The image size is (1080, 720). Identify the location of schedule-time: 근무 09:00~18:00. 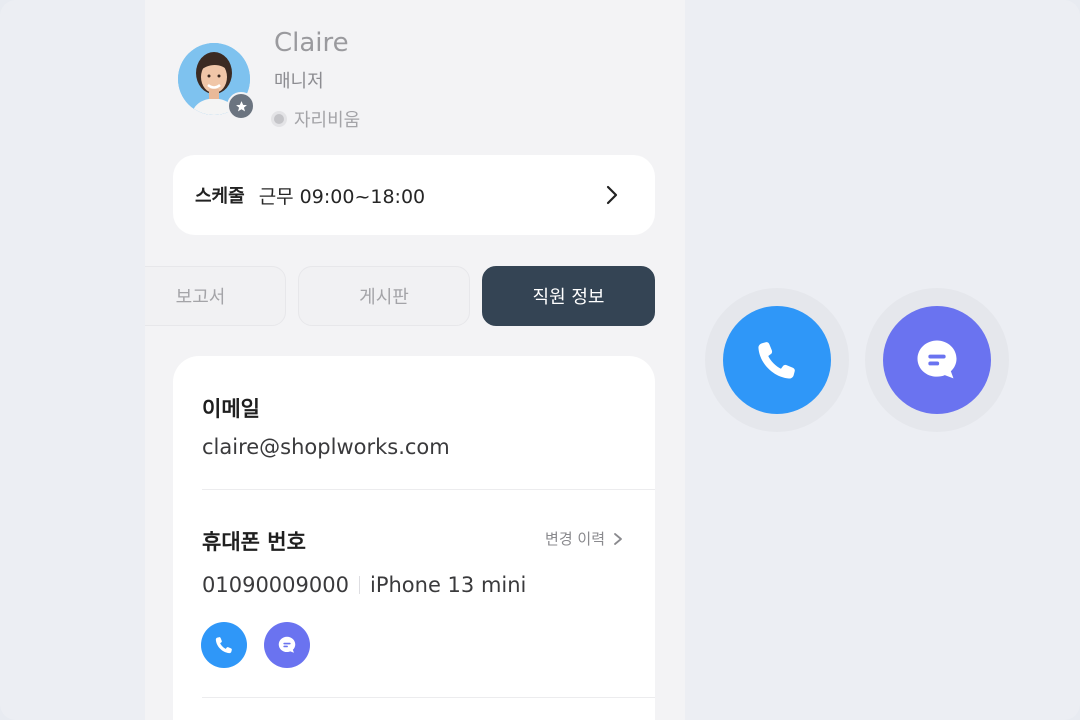
(342, 196).